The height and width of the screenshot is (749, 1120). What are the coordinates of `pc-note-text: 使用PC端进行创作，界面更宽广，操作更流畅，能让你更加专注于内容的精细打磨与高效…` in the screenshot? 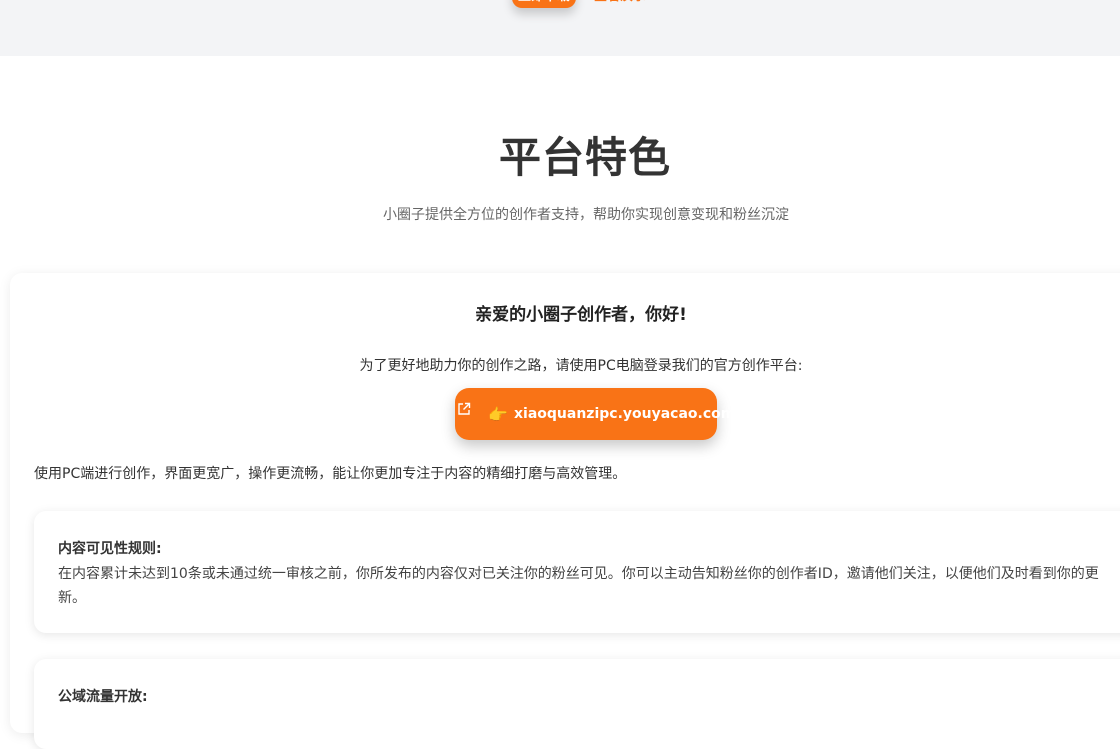 It's located at (330, 474).